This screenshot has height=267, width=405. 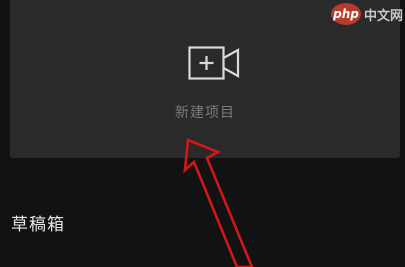 I want to click on watermark-logo: php, so click(x=345, y=14).